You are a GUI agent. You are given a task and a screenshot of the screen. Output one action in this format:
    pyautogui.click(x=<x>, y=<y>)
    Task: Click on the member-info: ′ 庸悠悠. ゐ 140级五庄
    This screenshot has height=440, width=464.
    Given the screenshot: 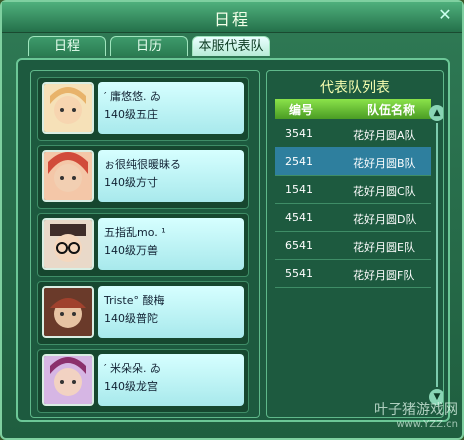 What is the action you would take?
    pyautogui.click(x=171, y=108)
    